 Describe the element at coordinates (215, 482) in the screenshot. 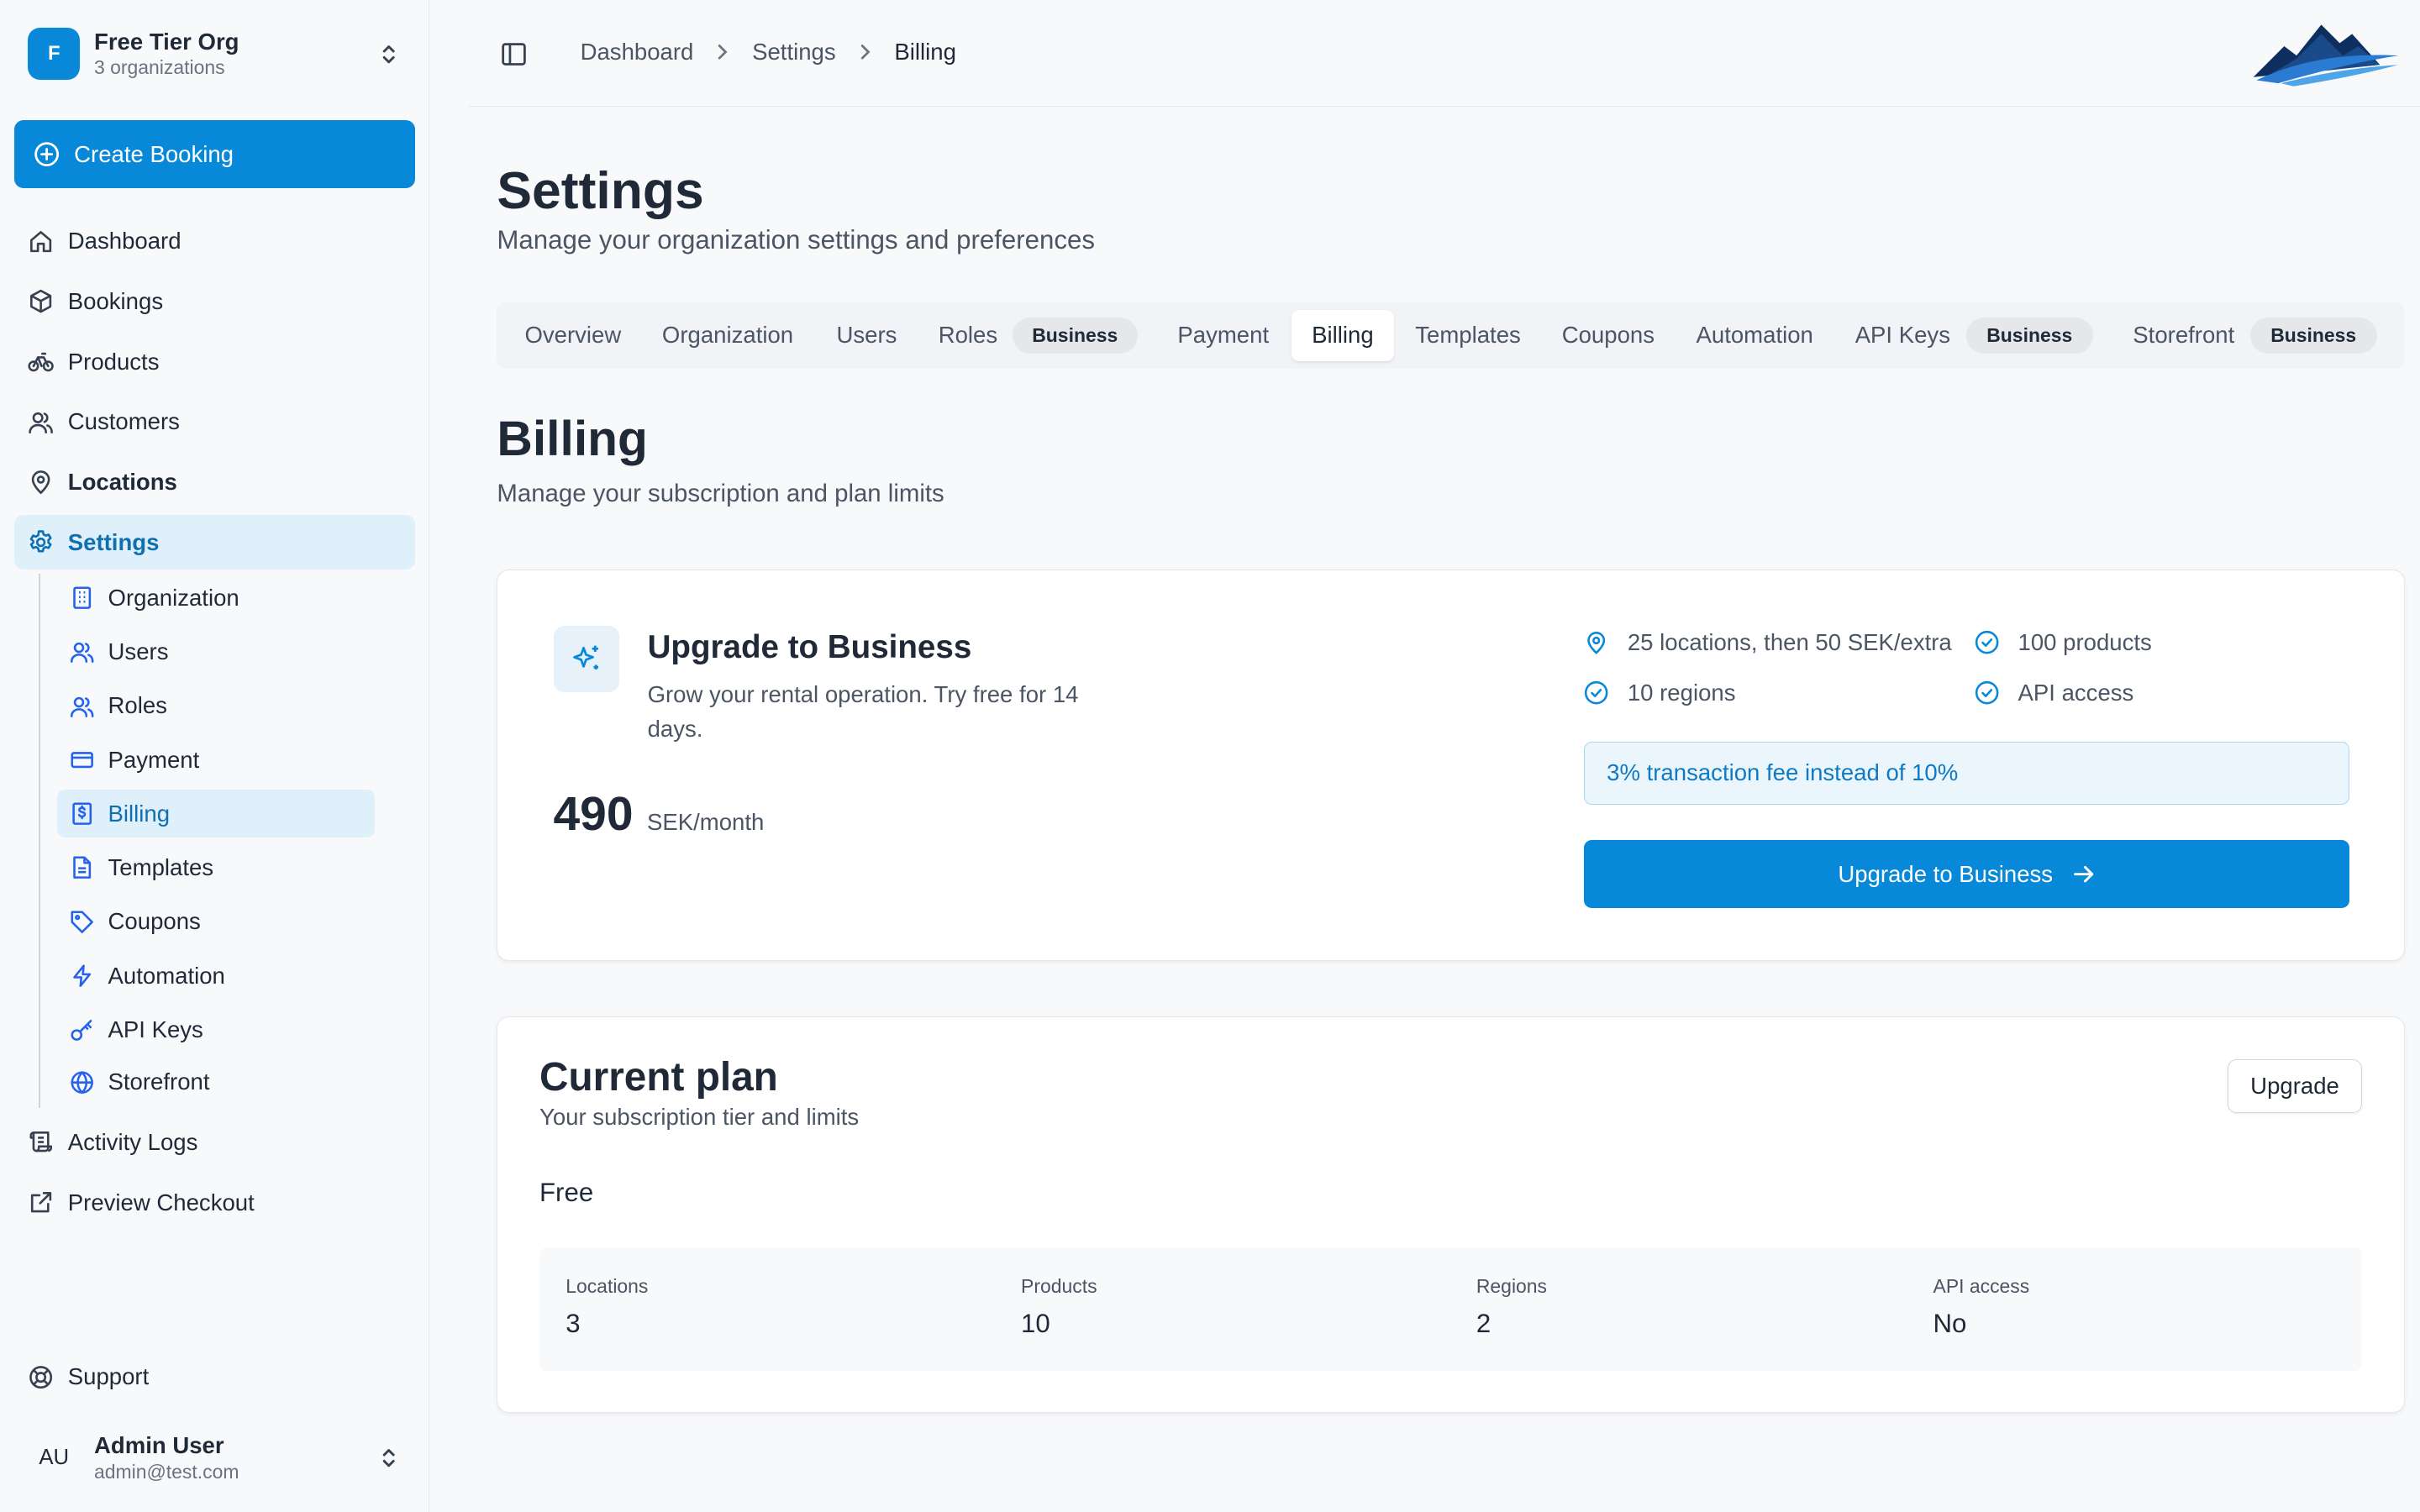

I see `nav-locations: Locations` at that location.